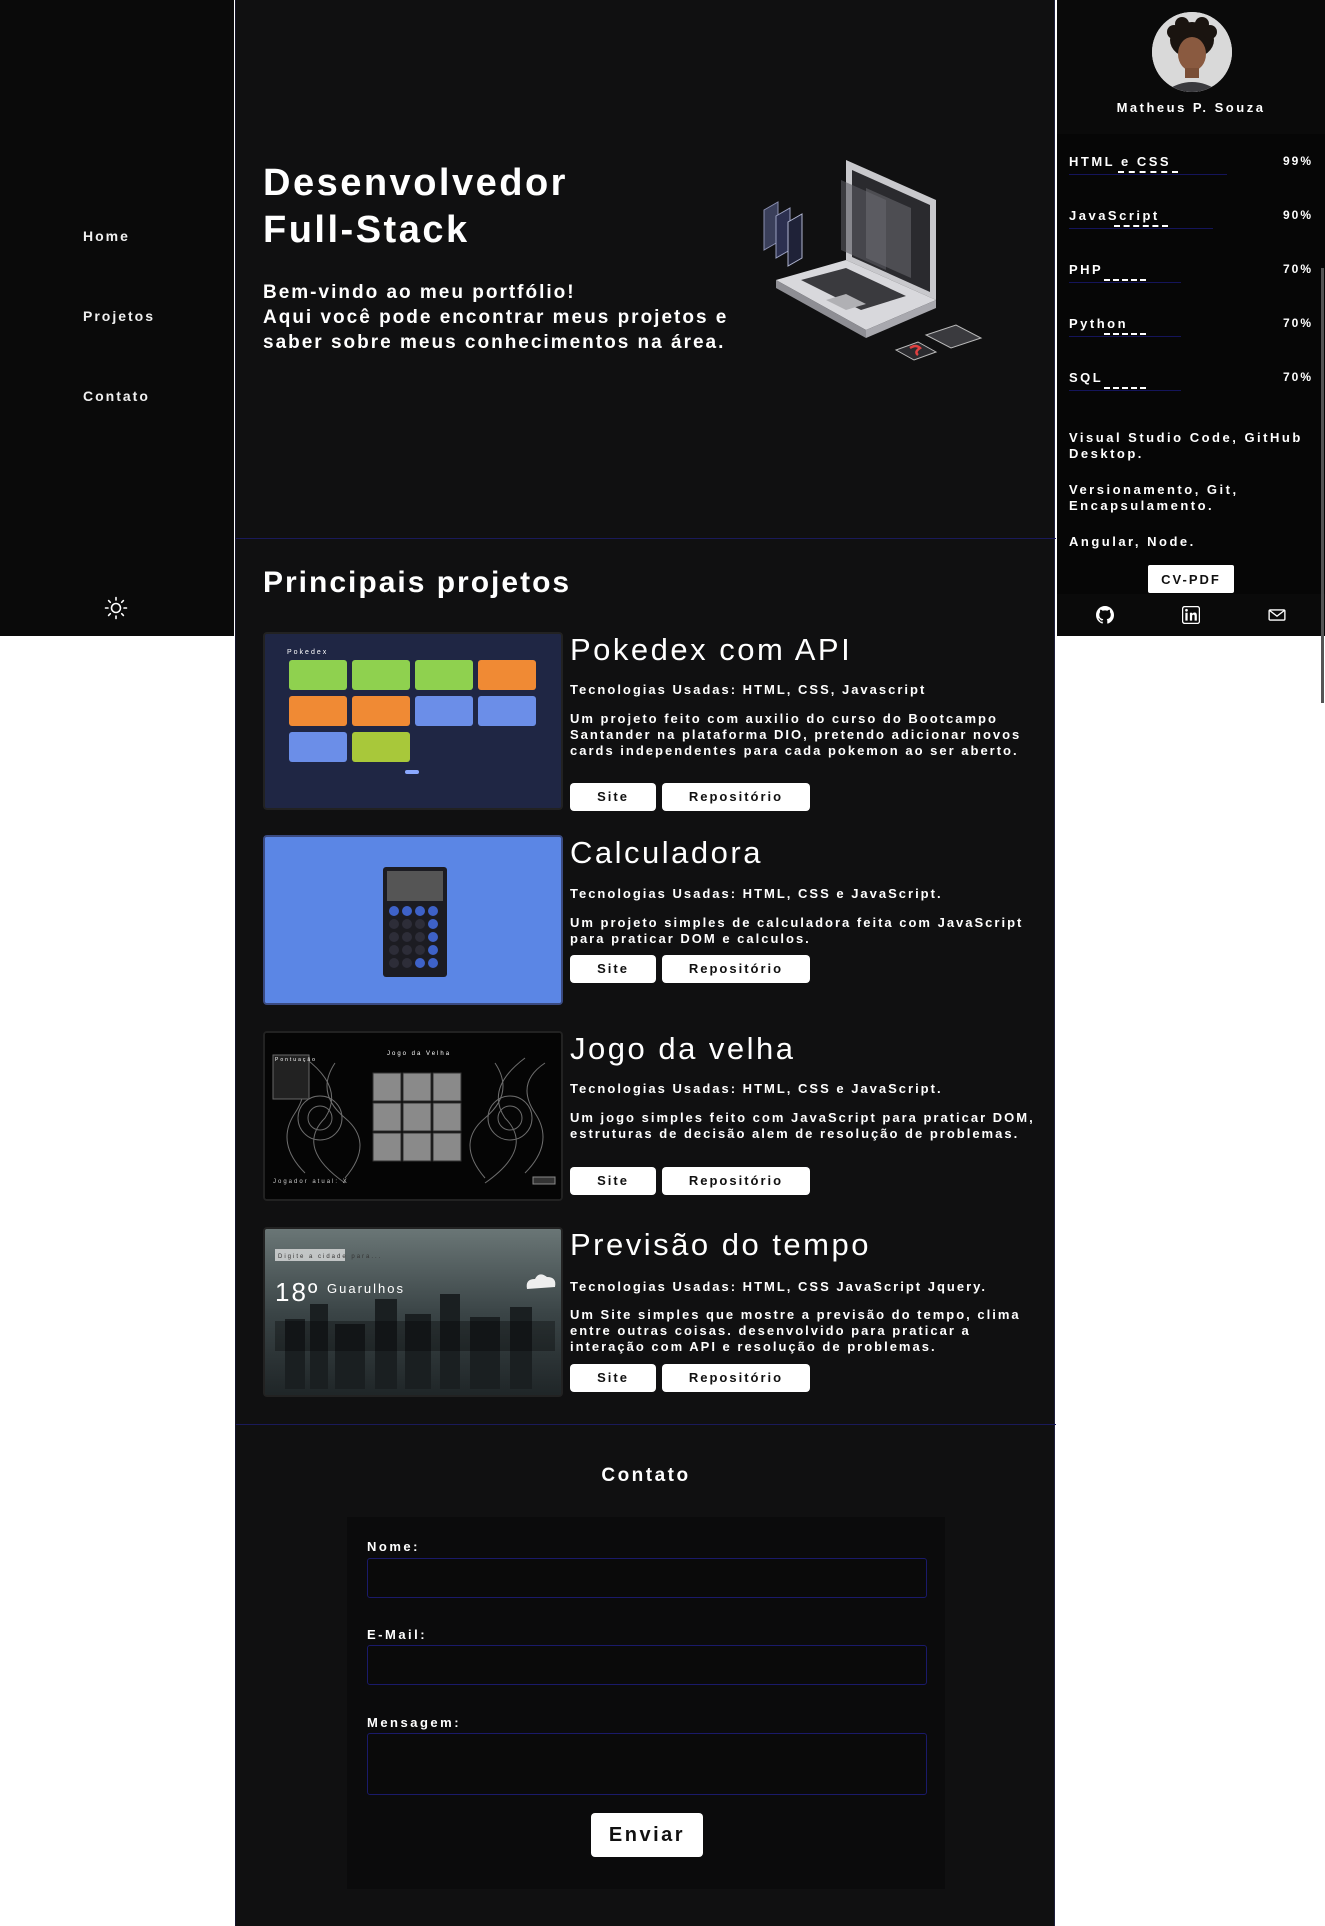  I want to click on previsao-thumbnail: Digite a cidade para... 18º Guarulhos, so click(413, 1312).